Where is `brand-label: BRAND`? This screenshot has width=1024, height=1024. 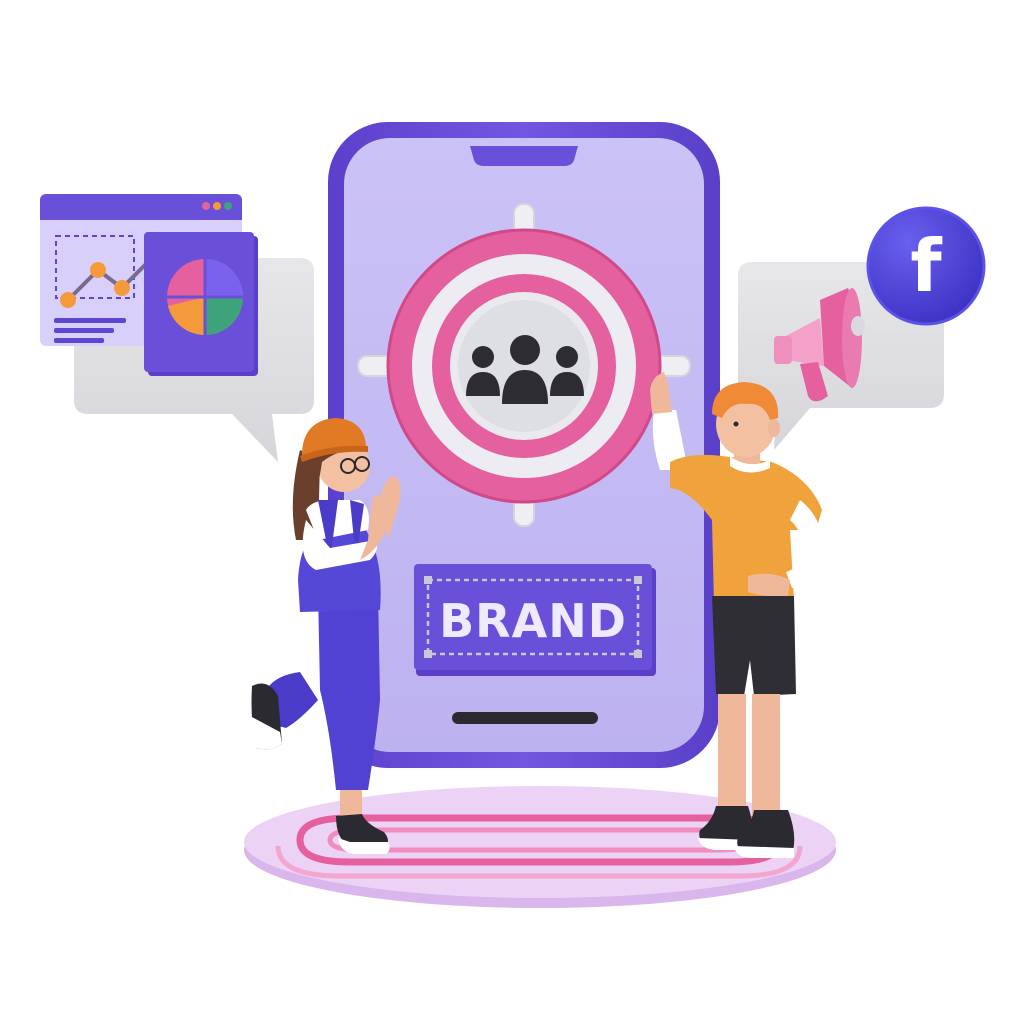
brand-label: BRAND is located at coordinates (533, 621).